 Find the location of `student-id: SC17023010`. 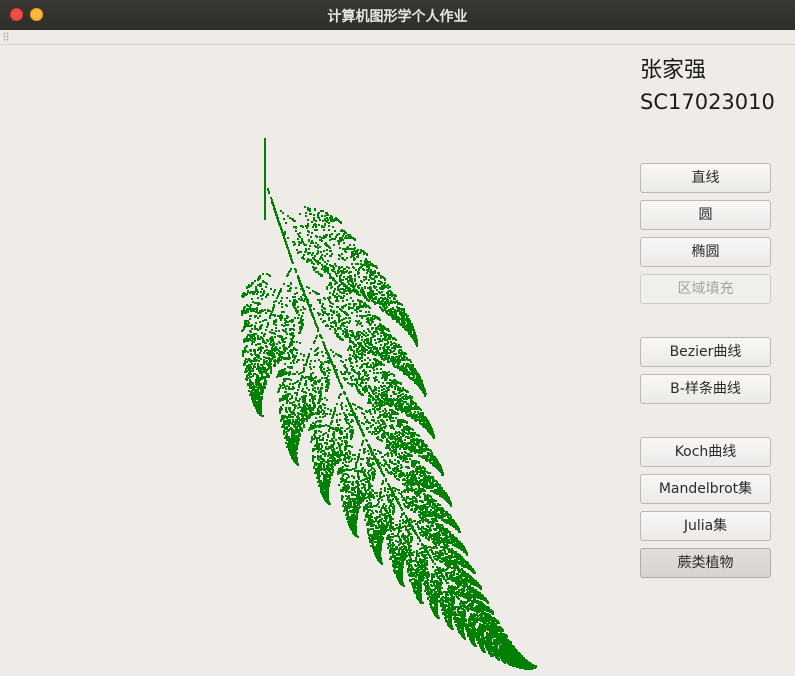

student-id: SC17023010 is located at coordinates (707, 102).